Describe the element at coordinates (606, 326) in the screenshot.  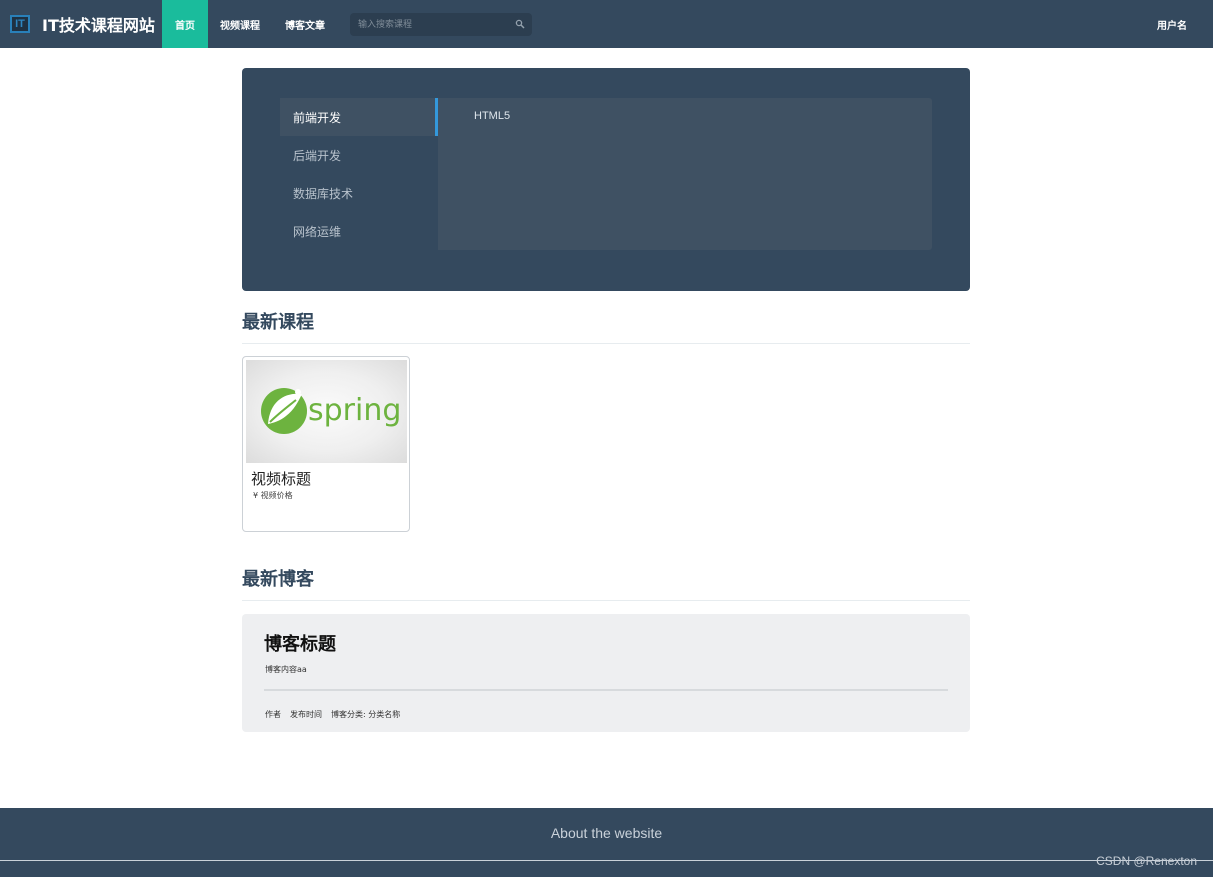
I see `latest-courses-heading: 最新课程` at that location.